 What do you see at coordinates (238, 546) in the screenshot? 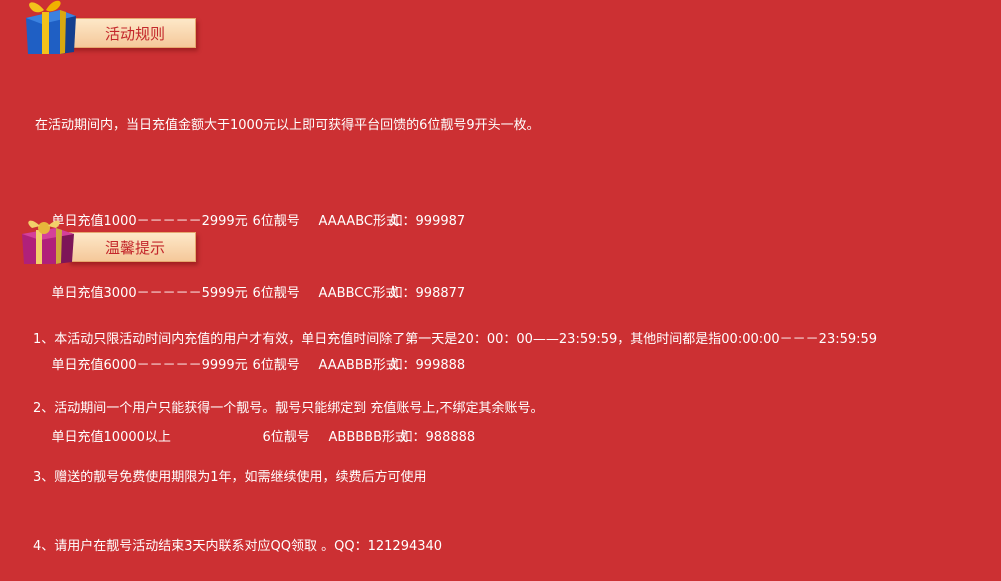
I see `tip-item: 4、请用户在靓号活动结束3天内联系对应QQ领取 。QQ：121294340` at bounding box center [238, 546].